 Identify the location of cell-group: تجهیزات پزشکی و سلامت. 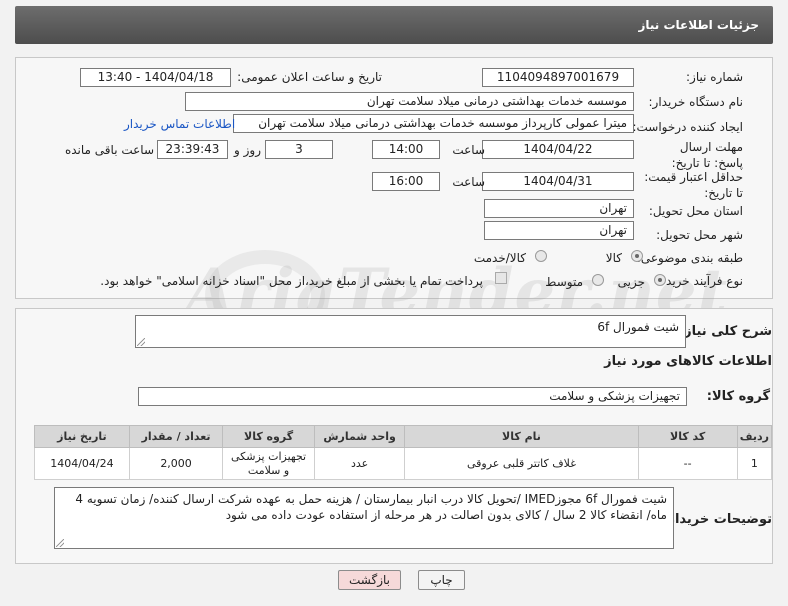
(268, 463).